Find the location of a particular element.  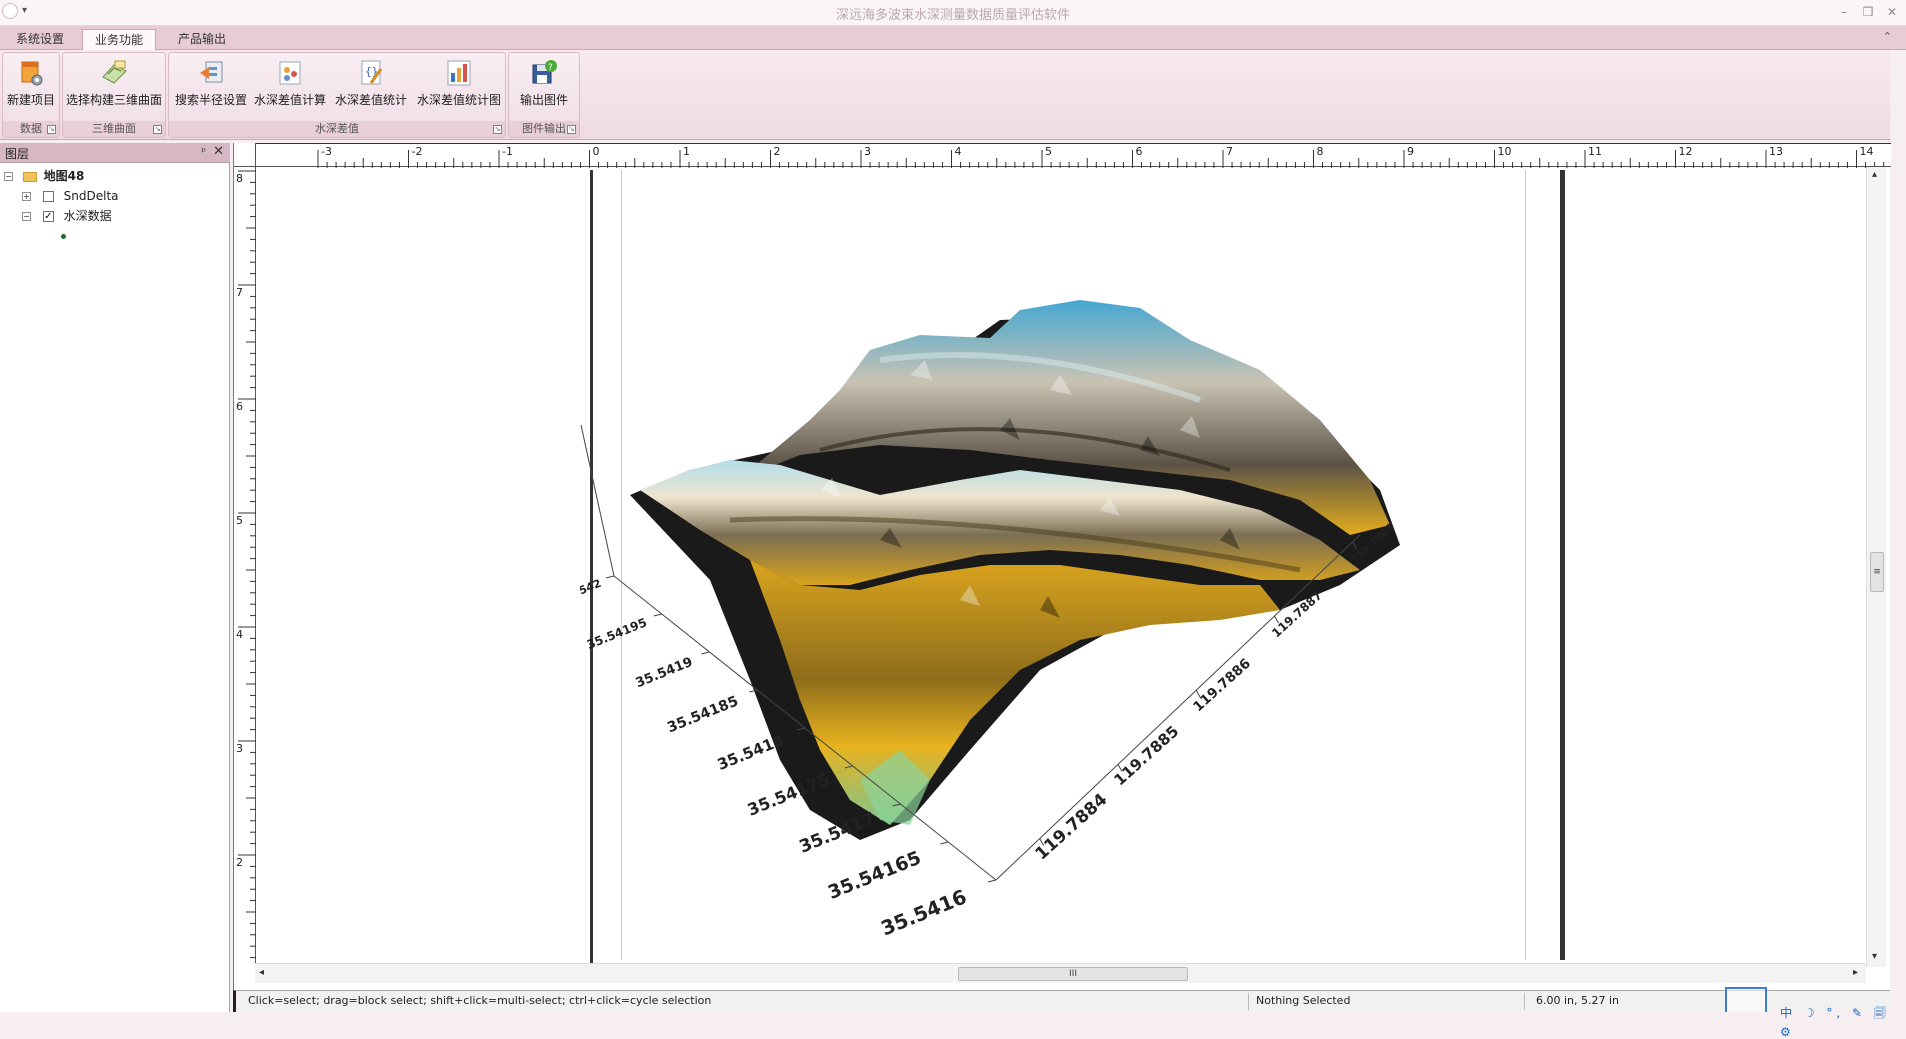

y-axis-tick-label: 35.54185 is located at coordinates (703, 714).